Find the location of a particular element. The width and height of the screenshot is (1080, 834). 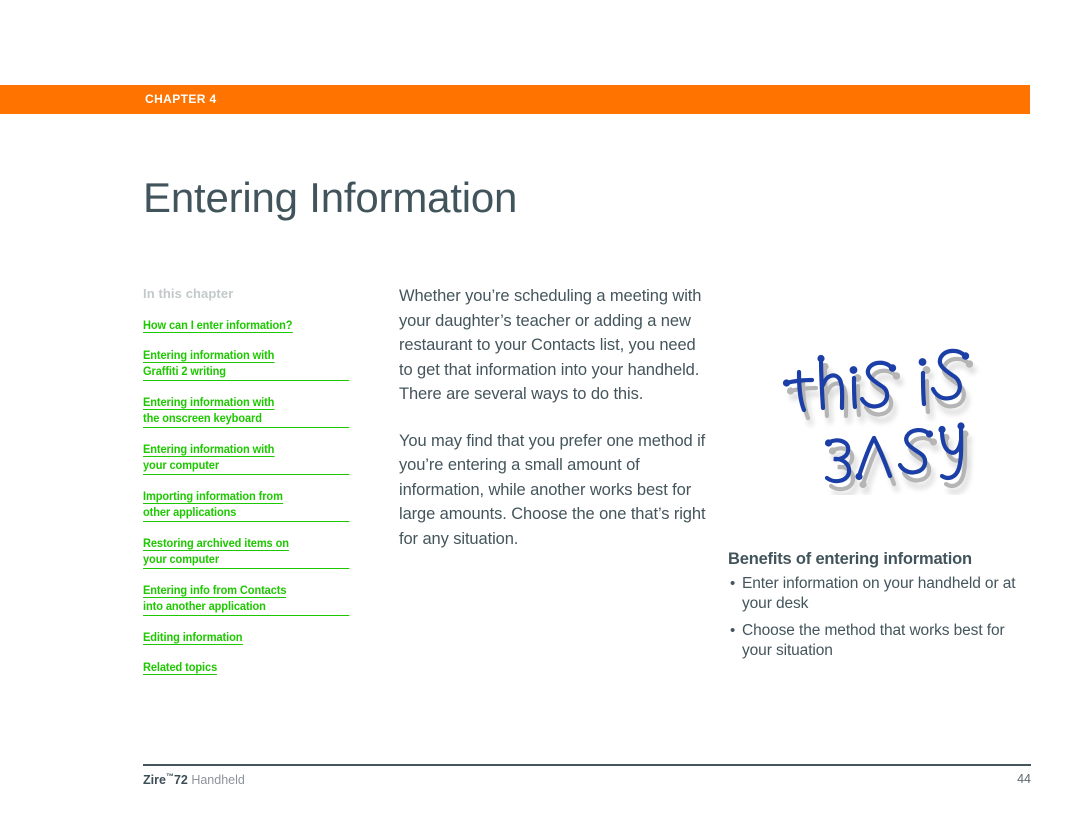

chapter-banner: CHAPTER 4 is located at coordinates (515, 99).